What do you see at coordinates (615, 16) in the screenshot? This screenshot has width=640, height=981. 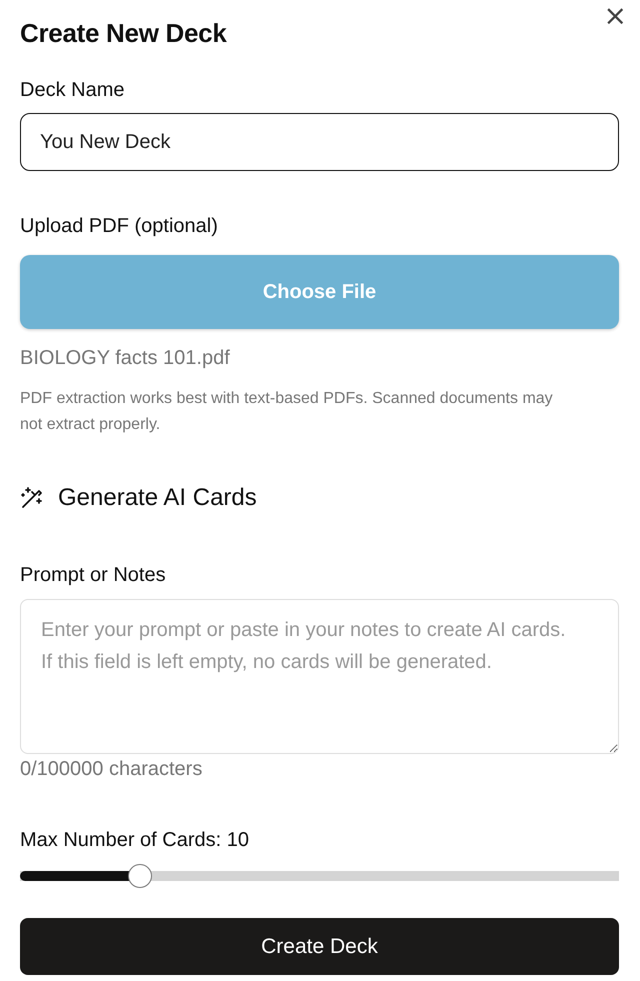 I see `close-button: ×` at bounding box center [615, 16].